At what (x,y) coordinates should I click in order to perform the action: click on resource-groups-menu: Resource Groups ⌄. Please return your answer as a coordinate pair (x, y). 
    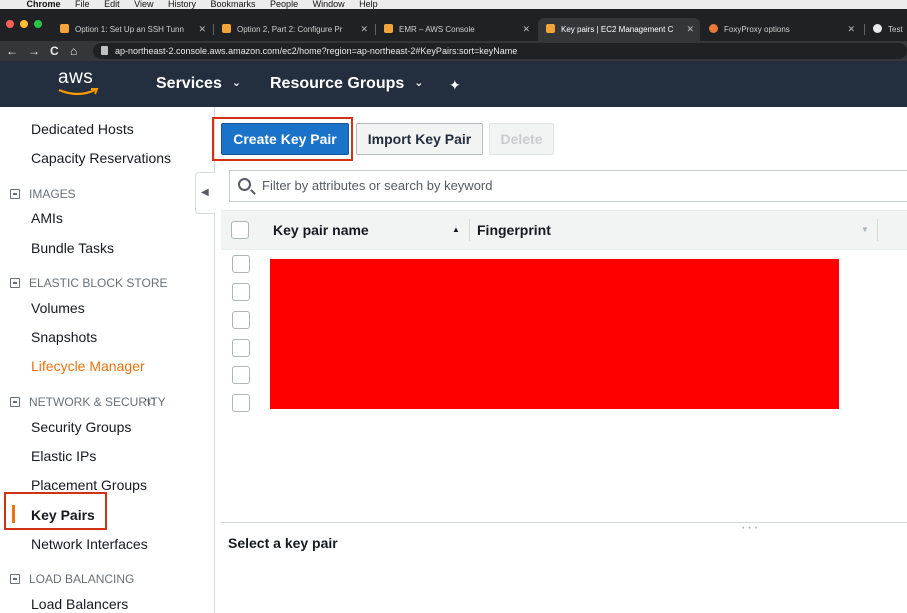
    Looking at the image, I should click on (346, 84).